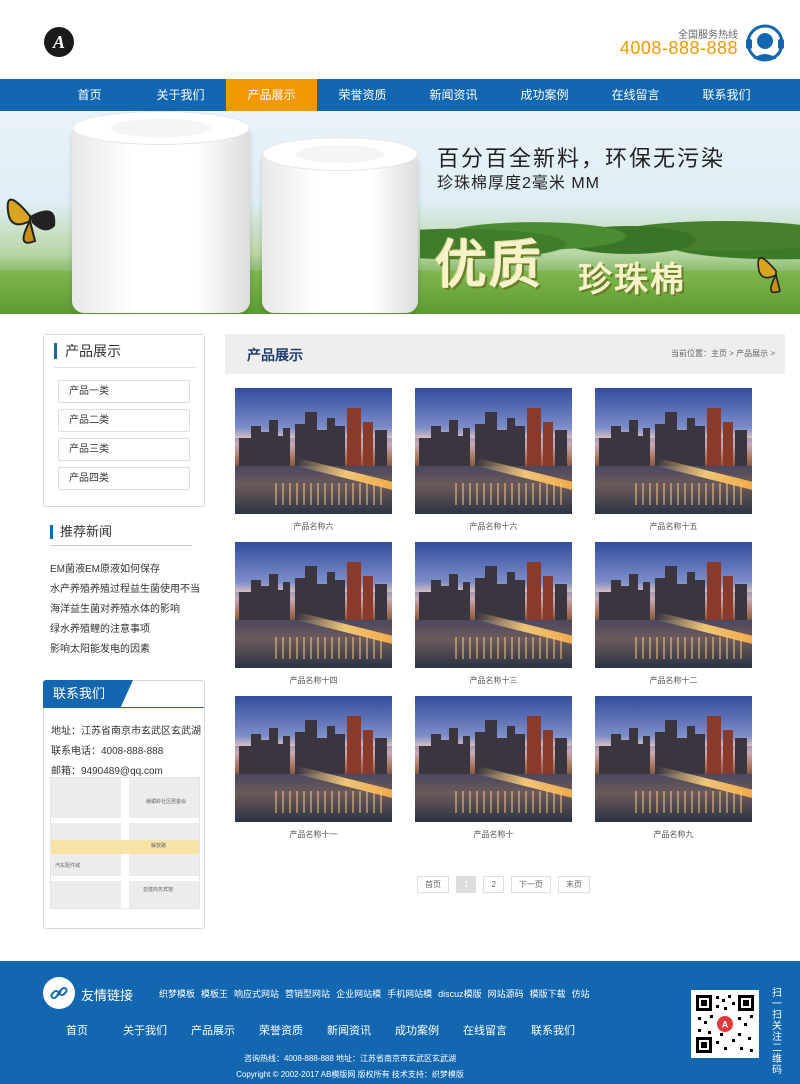  Describe the element at coordinates (453, 95) in the screenshot. I see `nav-item: 新闻资讯` at that location.